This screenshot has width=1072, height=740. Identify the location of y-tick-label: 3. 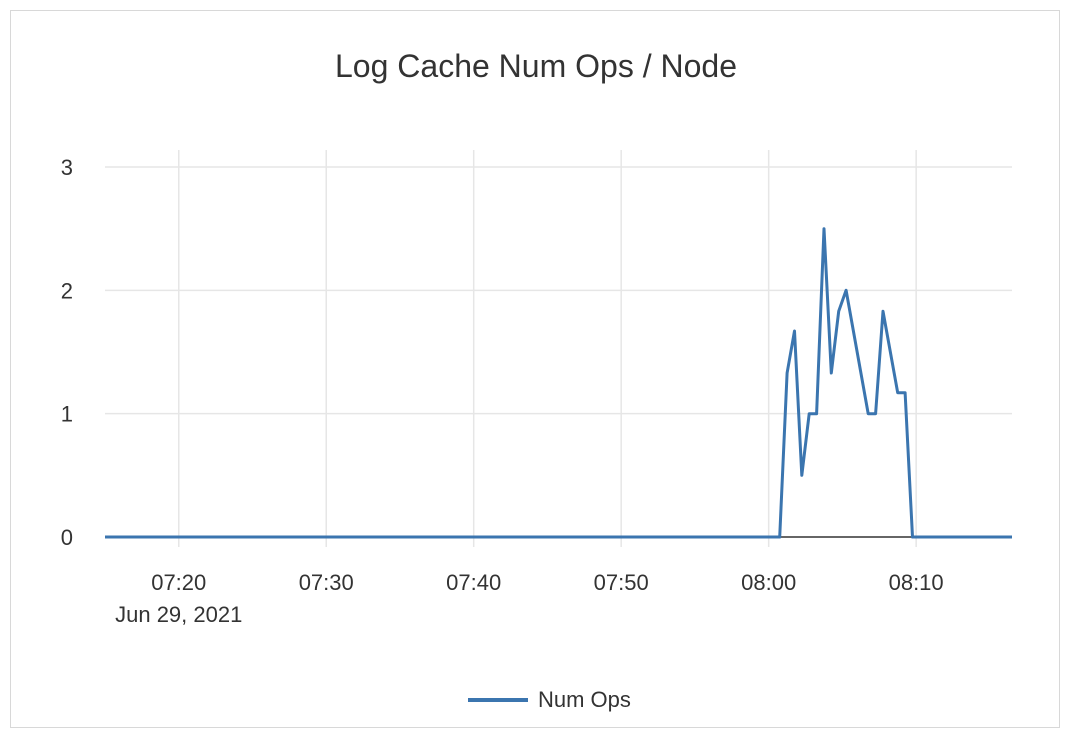
(67, 167).